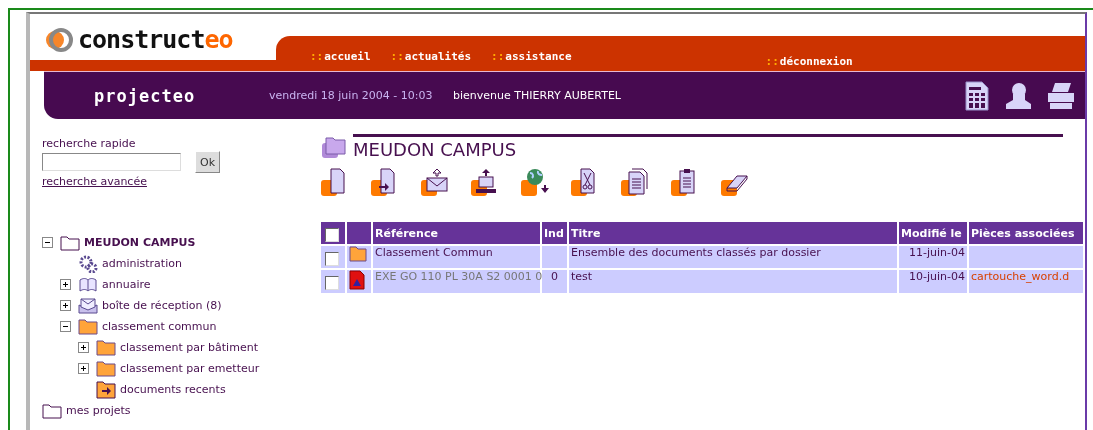  Describe the element at coordinates (531, 57) in the screenshot. I see `nav-link: ::assistance` at that location.